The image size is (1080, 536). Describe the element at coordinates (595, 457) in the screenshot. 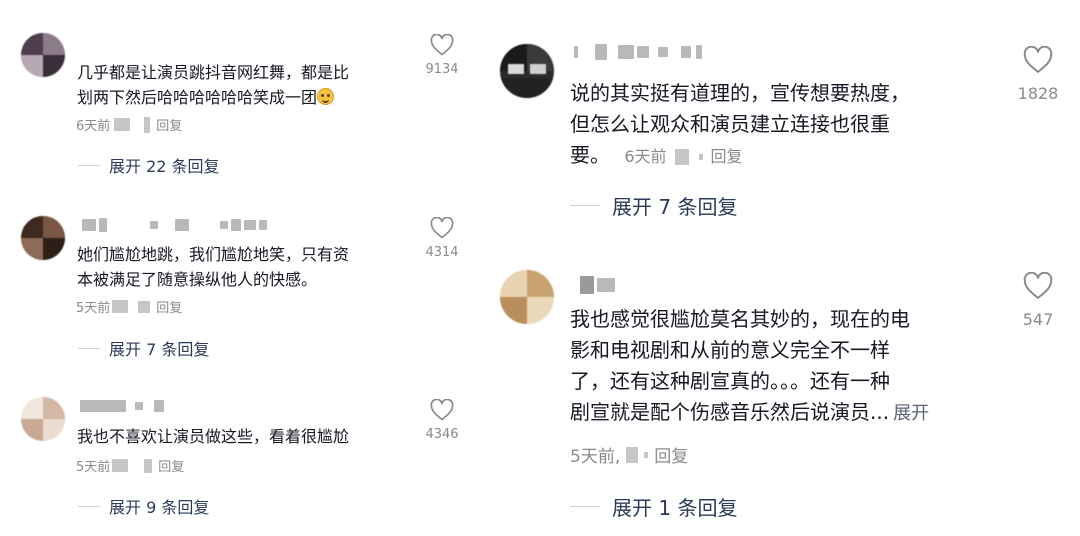

I see `timestamp: 5天前,` at that location.